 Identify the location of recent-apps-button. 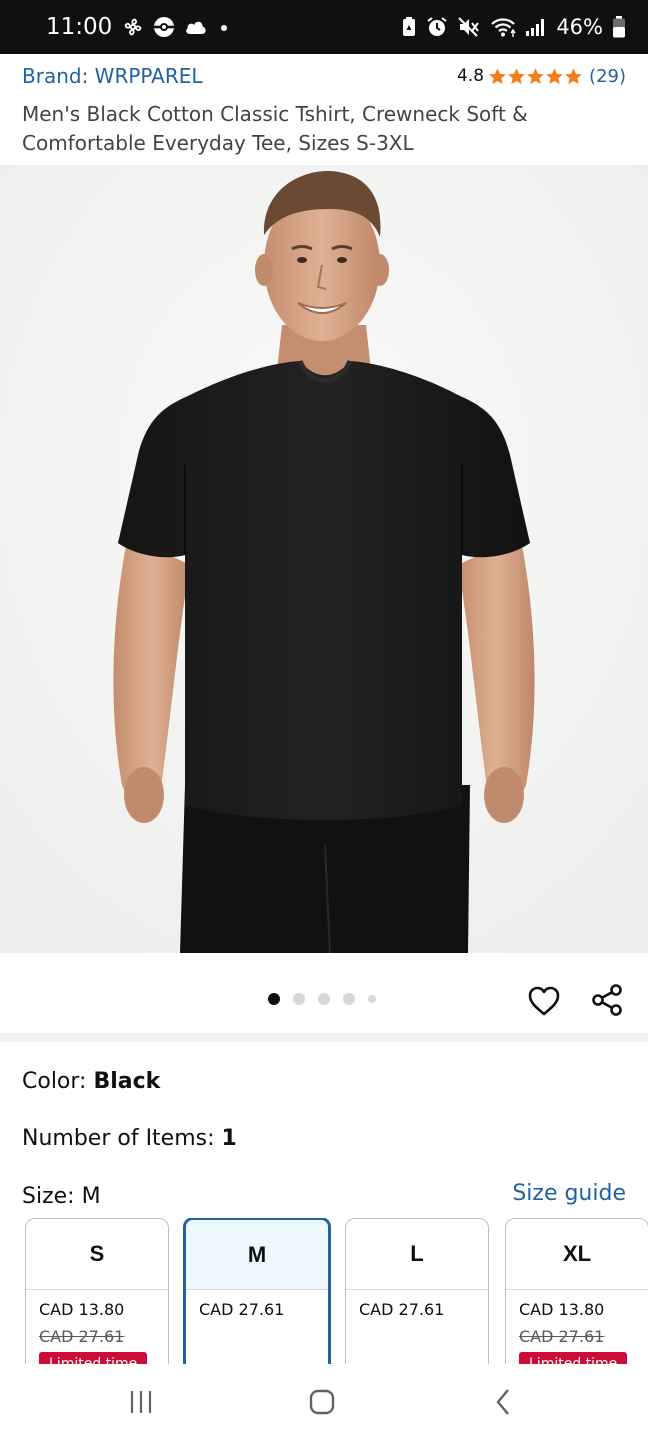
(141, 1402).